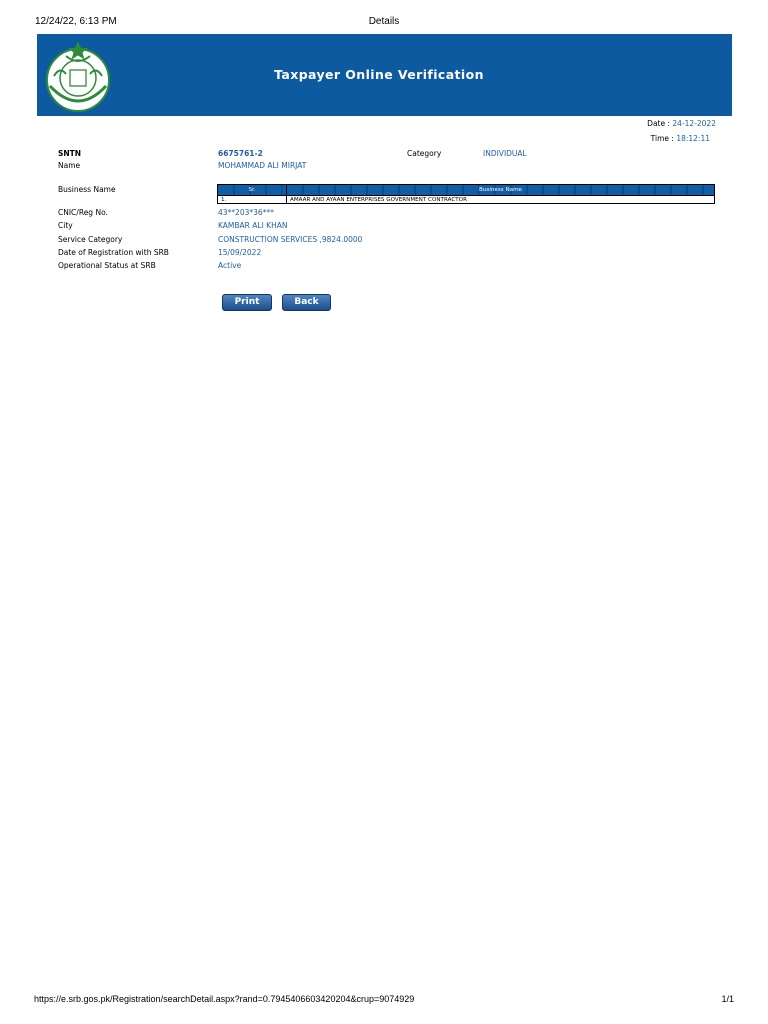 The height and width of the screenshot is (1024, 768). Describe the element at coordinates (424, 153) in the screenshot. I see `category-label: Category` at that location.